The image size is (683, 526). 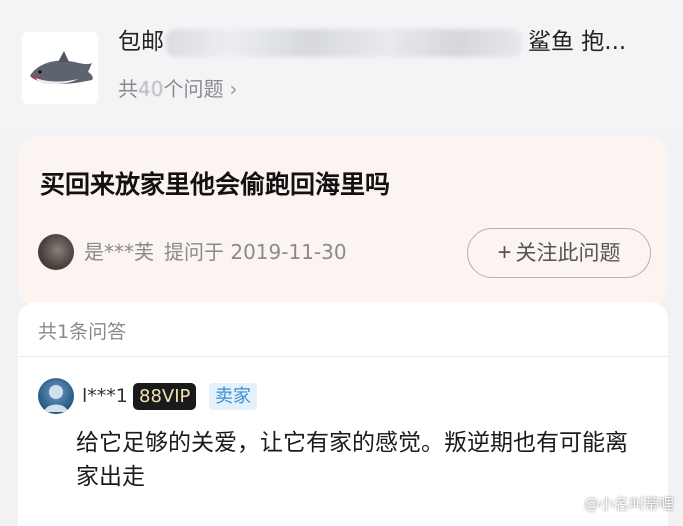 What do you see at coordinates (233, 89) in the screenshot?
I see `chevron-right-icon: ›` at bounding box center [233, 89].